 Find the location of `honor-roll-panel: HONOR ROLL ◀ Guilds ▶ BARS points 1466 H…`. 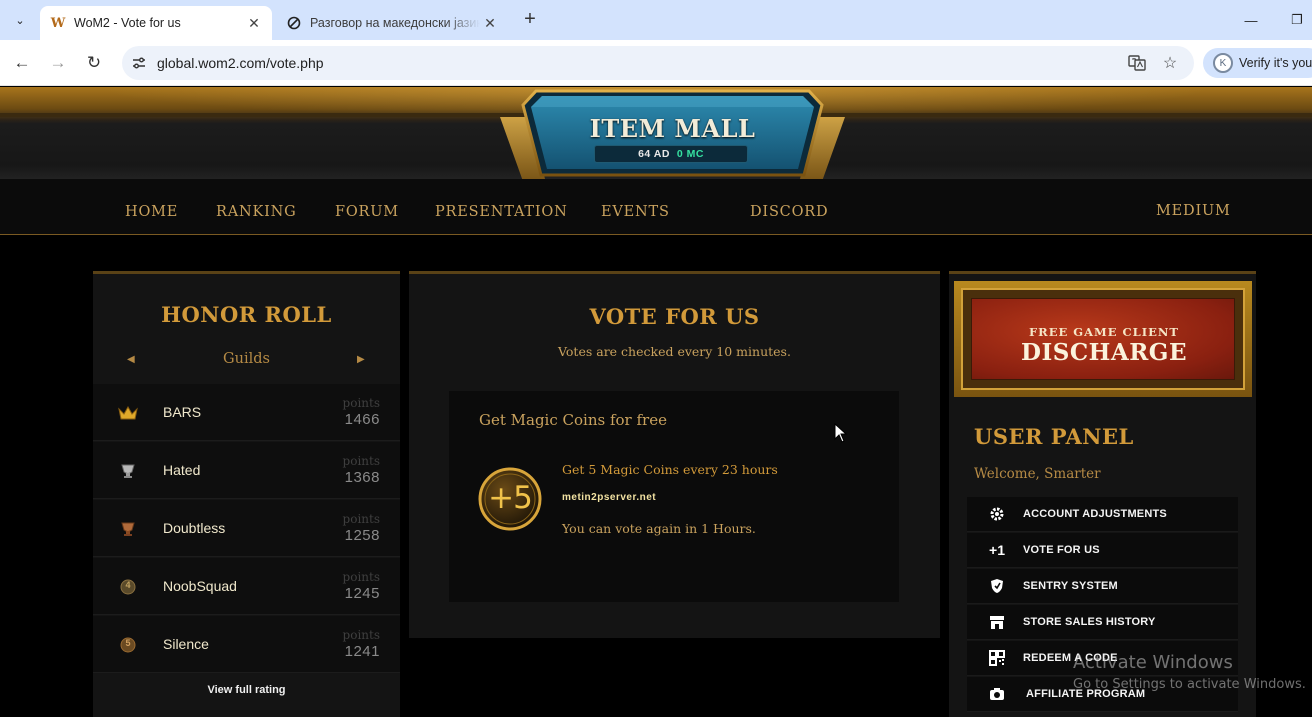

honor-roll-panel: HONOR ROLL ◀ Guilds ▶ BARS points 1466 H… is located at coordinates (246, 494).